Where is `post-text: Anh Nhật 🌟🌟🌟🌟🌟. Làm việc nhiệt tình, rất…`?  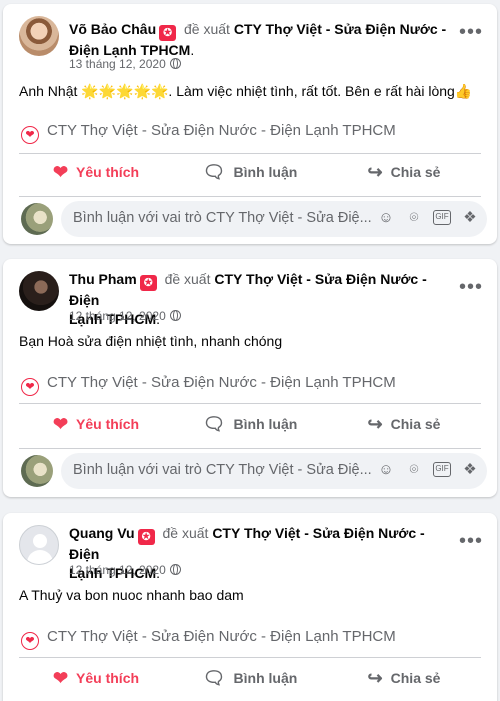
post-text: Anh Nhật 🌟🌟🌟🌟🌟. Làm việc nhiệt tình, rất… is located at coordinates (246, 91).